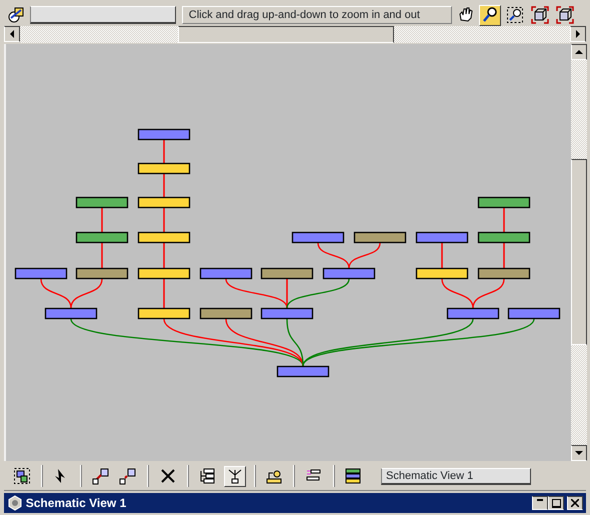 This screenshot has width=590, height=515. I want to click on window-title: Schematic View 1, so click(77, 503).